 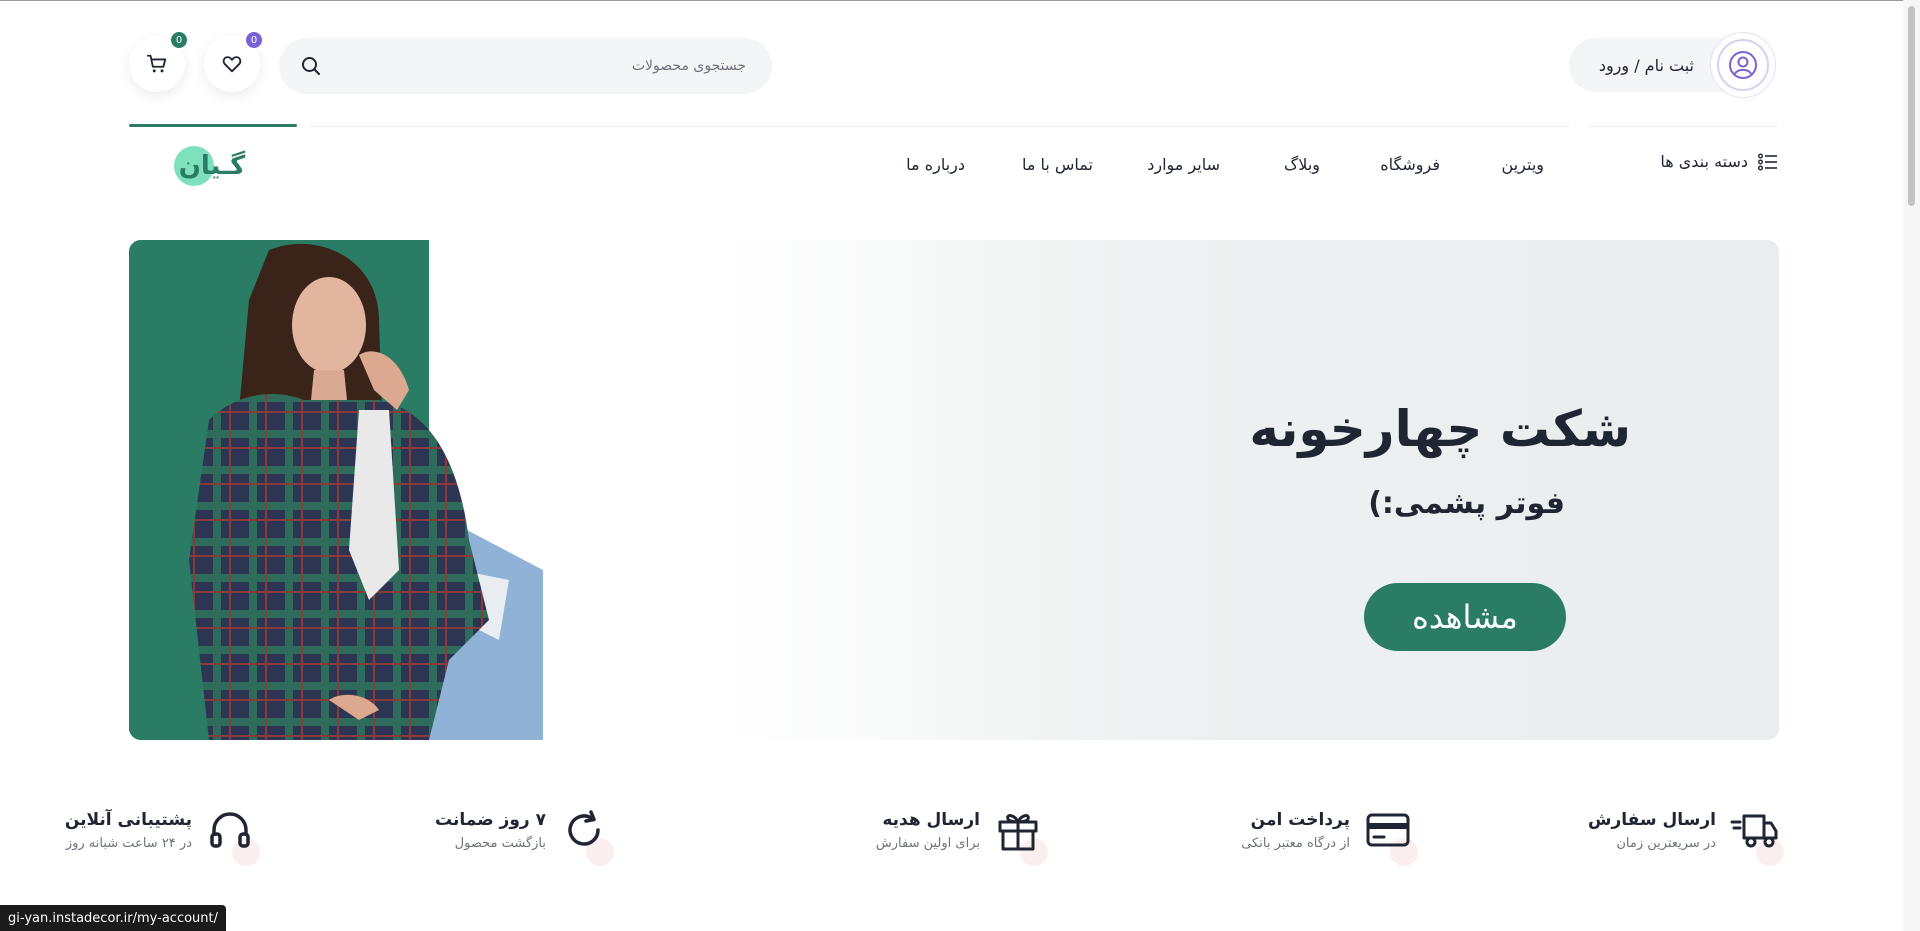 I want to click on nav-divider-right, so click(x=1683, y=126).